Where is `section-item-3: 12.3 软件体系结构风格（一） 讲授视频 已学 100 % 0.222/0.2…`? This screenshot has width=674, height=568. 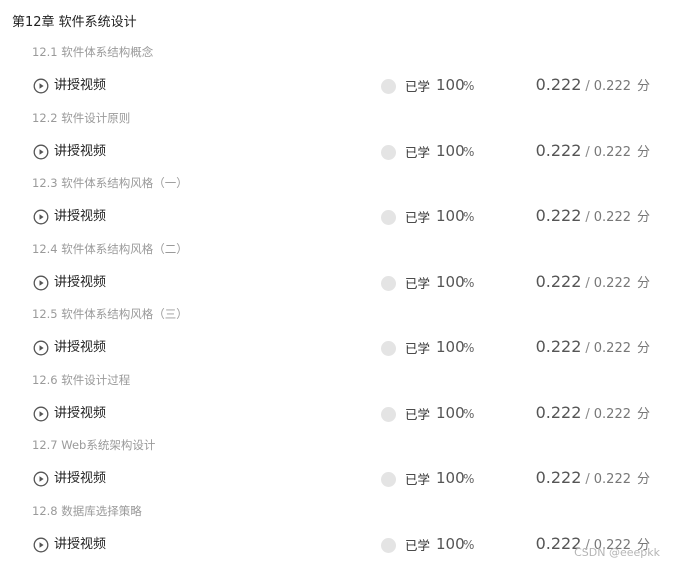 section-item-3: 12.3 软件体系结构风格（一） 讲授视频 已学 100 % 0.222/0.2… is located at coordinates (337, 206).